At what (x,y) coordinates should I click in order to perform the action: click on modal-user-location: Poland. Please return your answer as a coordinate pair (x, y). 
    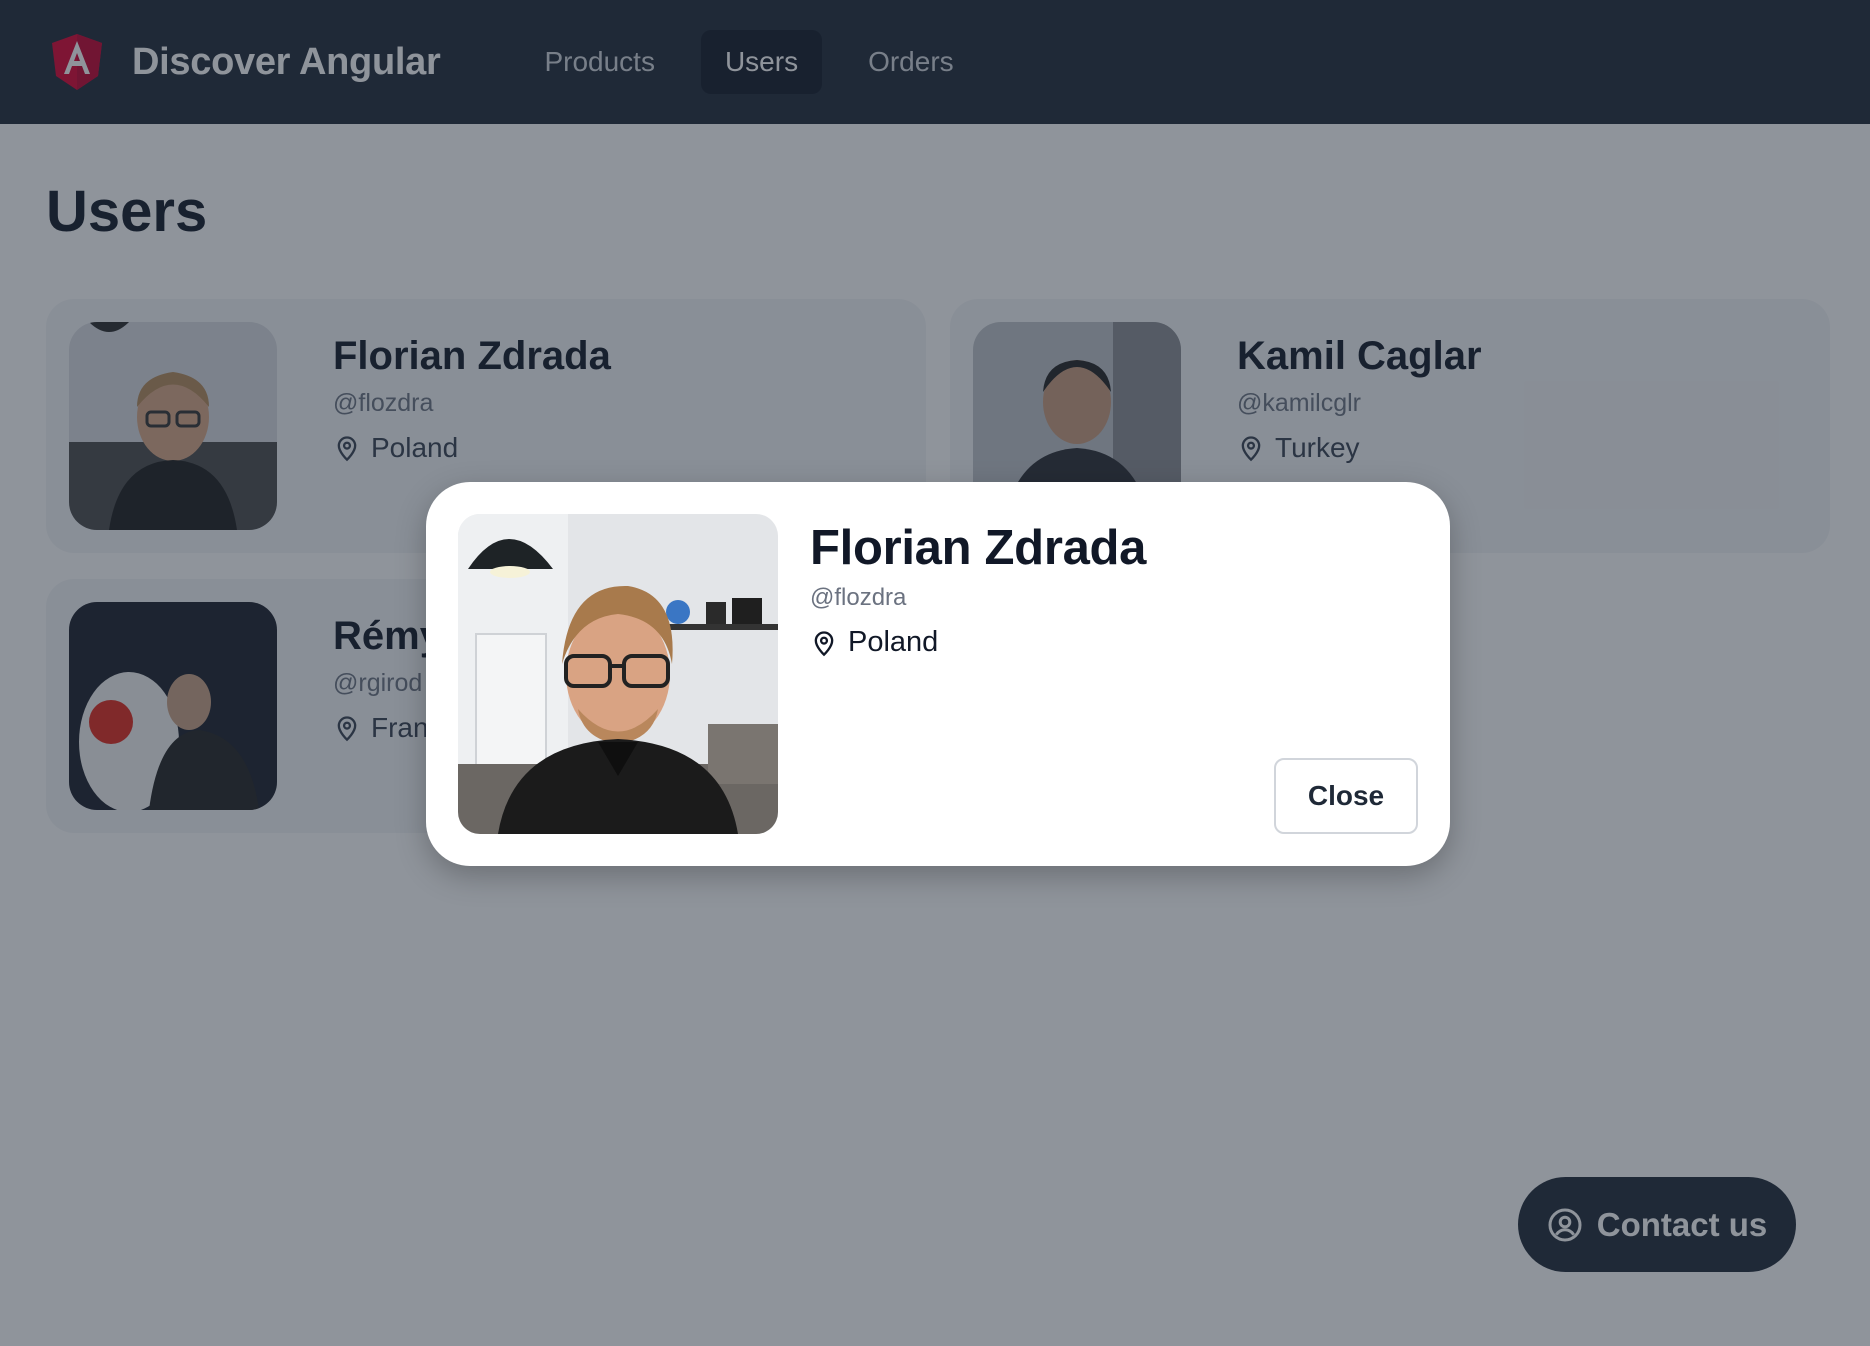
    Looking at the image, I should click on (1114, 642).